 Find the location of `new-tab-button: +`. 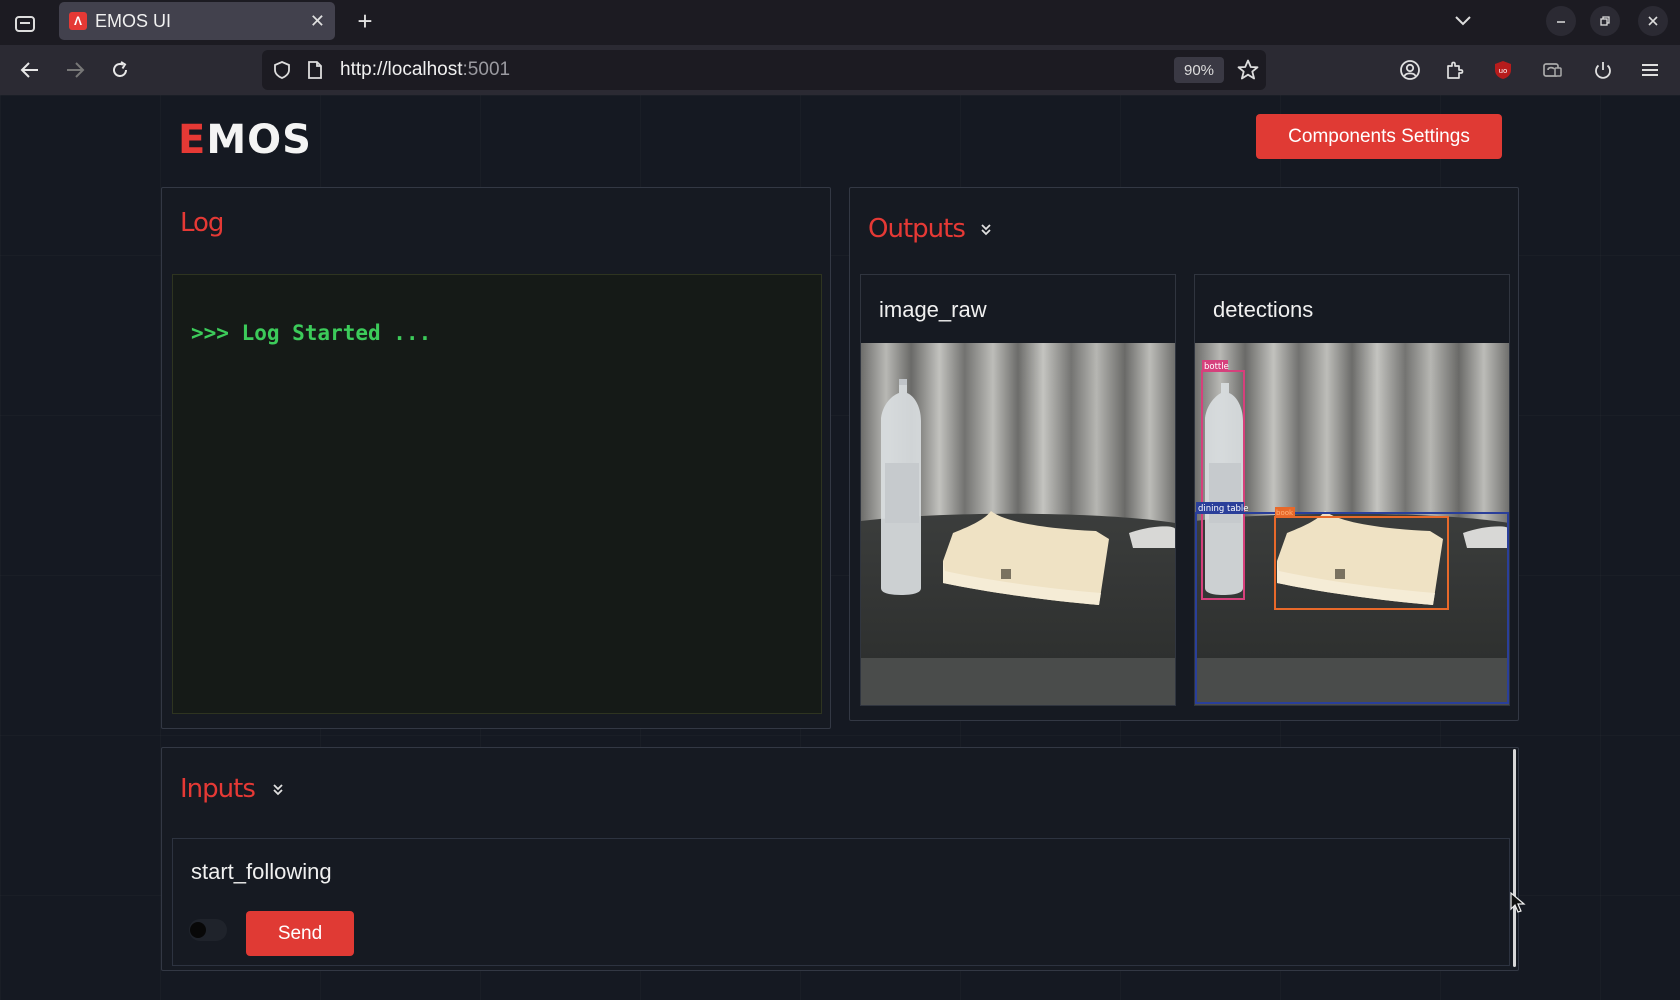

new-tab-button: + is located at coordinates (365, 21).